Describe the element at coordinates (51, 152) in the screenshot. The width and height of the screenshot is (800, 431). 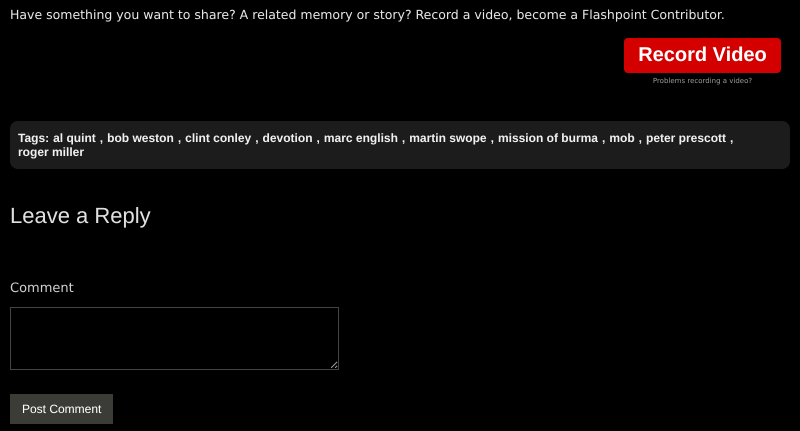
I see `tag-link: roger miller` at that location.